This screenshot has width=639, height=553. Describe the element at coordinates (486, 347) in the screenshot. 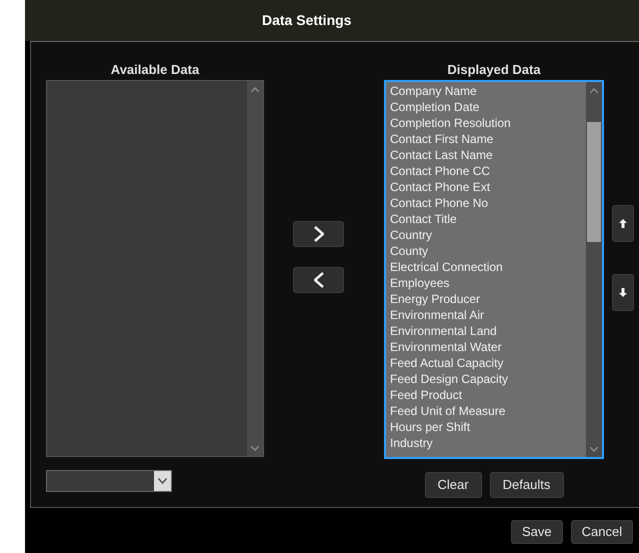

I see `list-item: Environmental Water` at that location.